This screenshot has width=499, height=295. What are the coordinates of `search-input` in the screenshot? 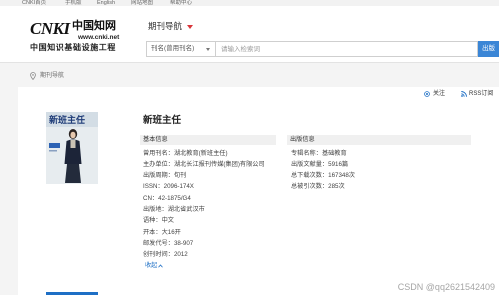 It's located at (347, 49).